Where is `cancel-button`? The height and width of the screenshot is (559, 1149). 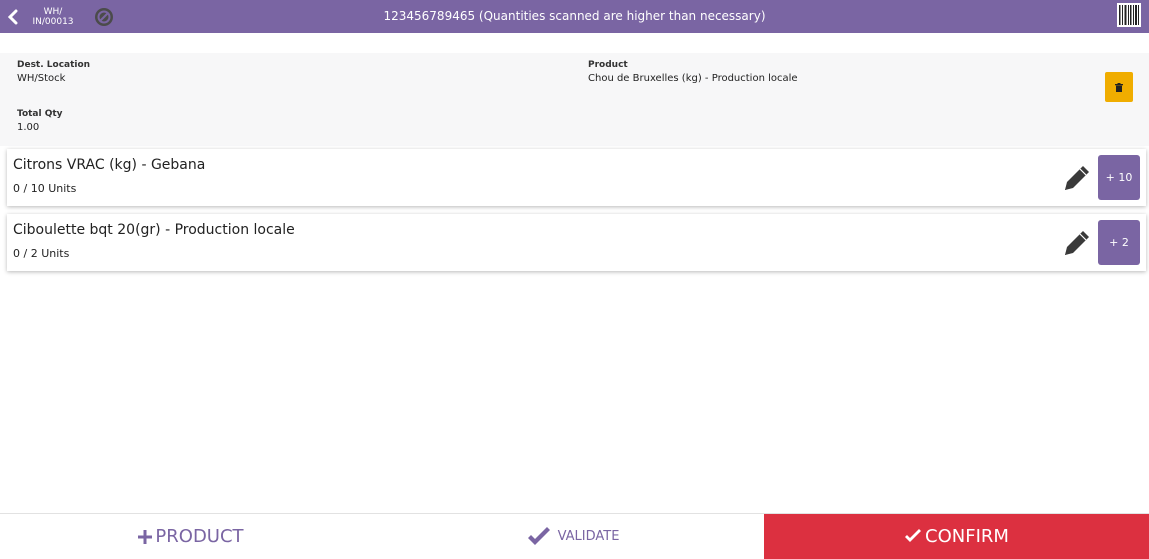 cancel-button is located at coordinates (104, 17).